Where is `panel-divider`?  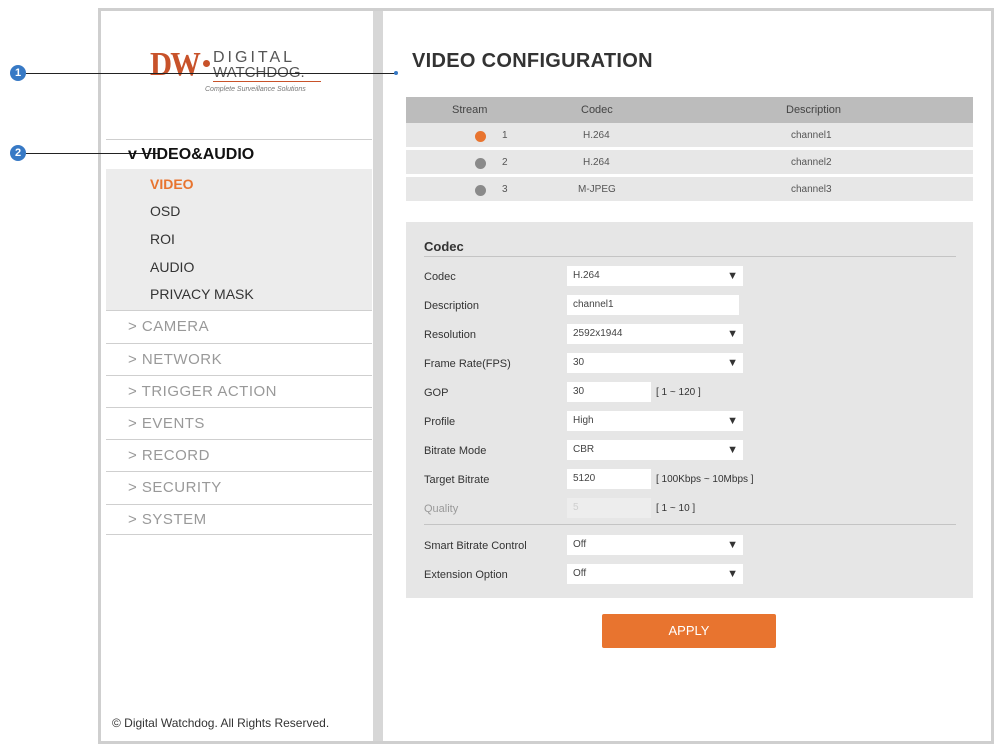
panel-divider is located at coordinates (378, 376).